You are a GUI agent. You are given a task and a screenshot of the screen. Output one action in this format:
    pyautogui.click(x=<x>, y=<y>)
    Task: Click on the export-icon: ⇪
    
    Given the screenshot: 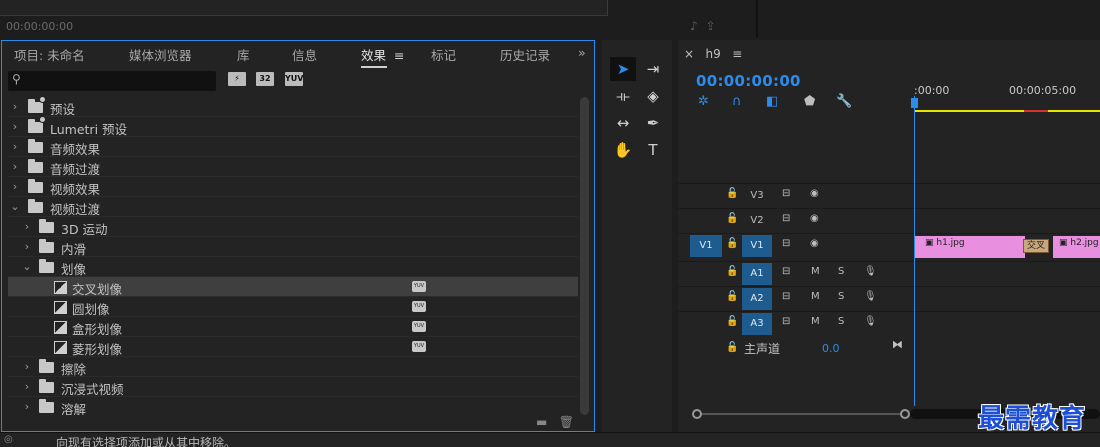 What is the action you would take?
    pyautogui.click(x=715, y=26)
    